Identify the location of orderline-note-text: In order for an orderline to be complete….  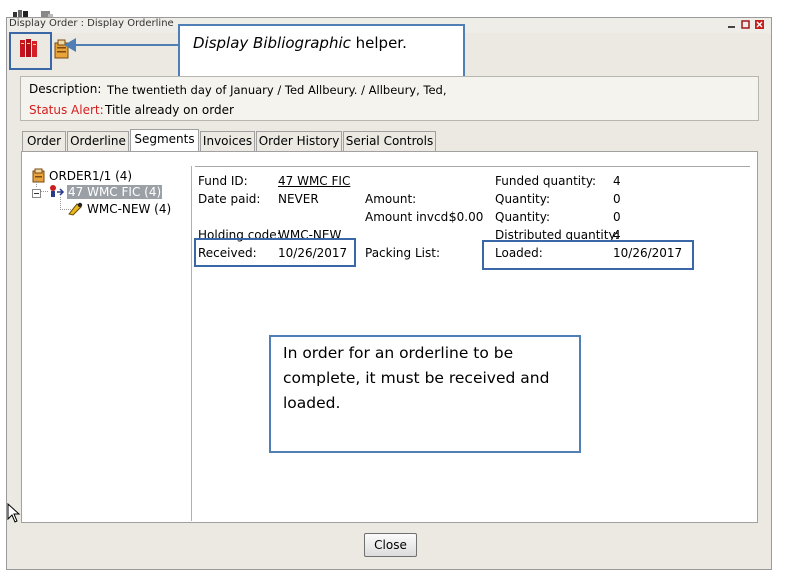
(416, 378).